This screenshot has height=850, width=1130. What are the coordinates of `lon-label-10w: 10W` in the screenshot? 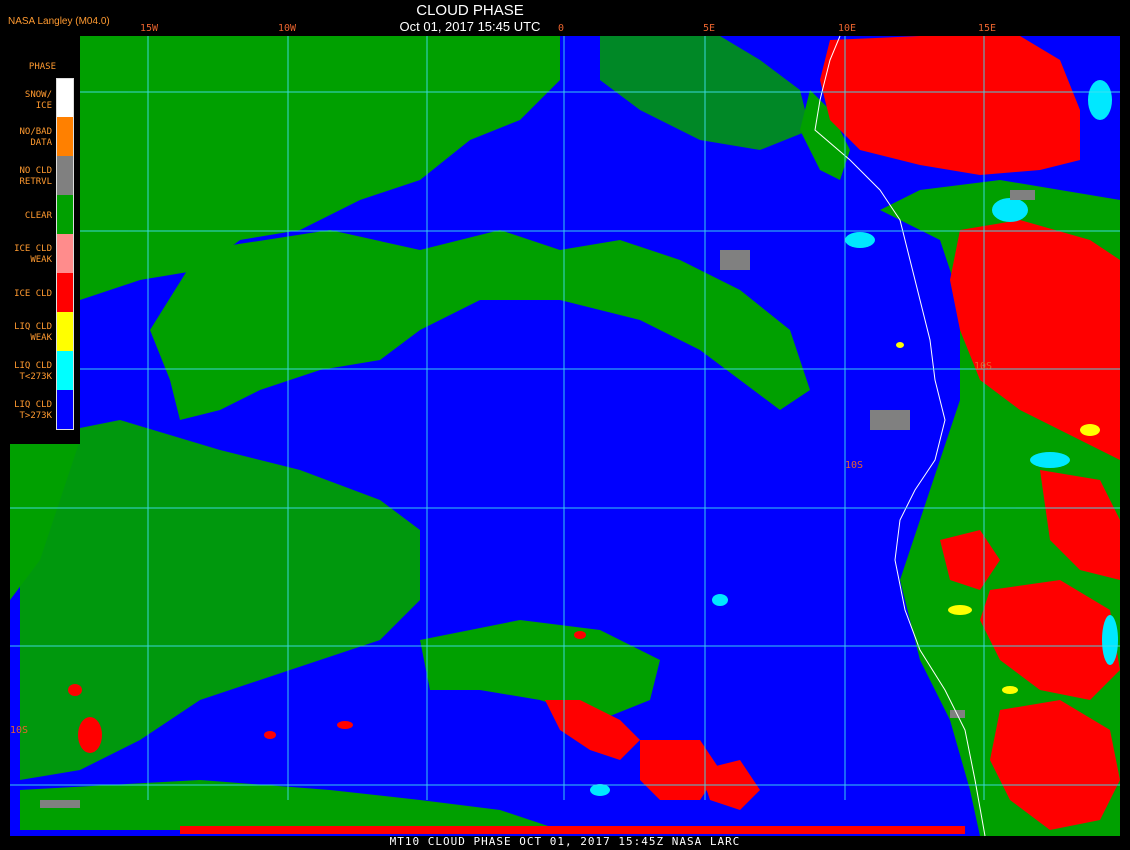 It's located at (287, 28).